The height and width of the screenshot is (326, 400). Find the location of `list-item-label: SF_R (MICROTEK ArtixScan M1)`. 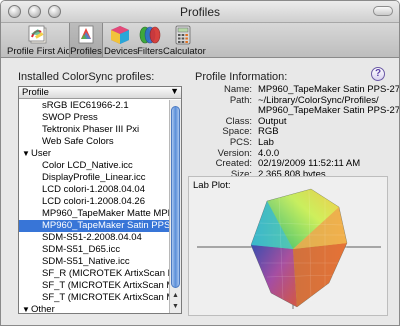

list-item-label: SF_R (MICROTEK ArtixScan M1) is located at coordinates (105, 273).